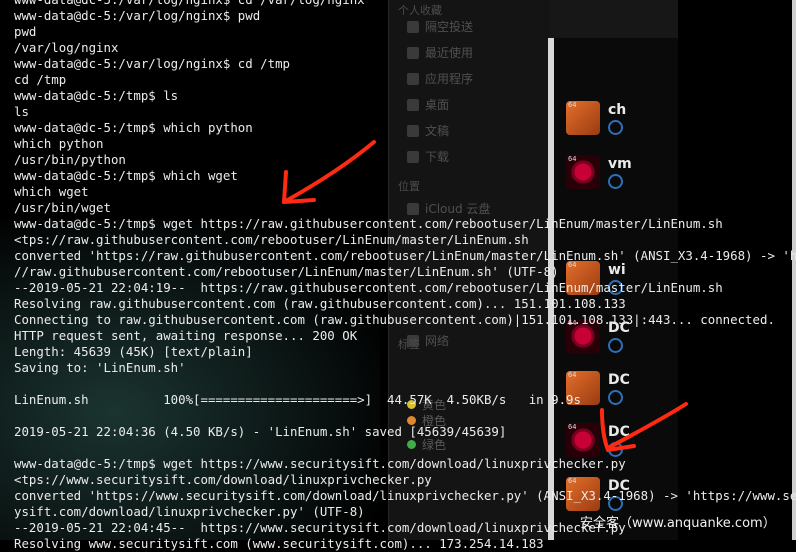 The height and width of the screenshot is (552, 796). Describe the element at coordinates (133, 127) in the screenshot. I see `terminal-line: www-data@dc-5:/tmp$ which python` at that location.